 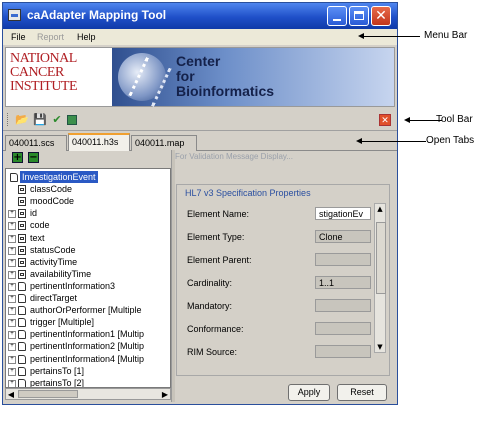 What do you see at coordinates (343, 282) in the screenshot?
I see `property-value-field: 1..1` at bounding box center [343, 282].